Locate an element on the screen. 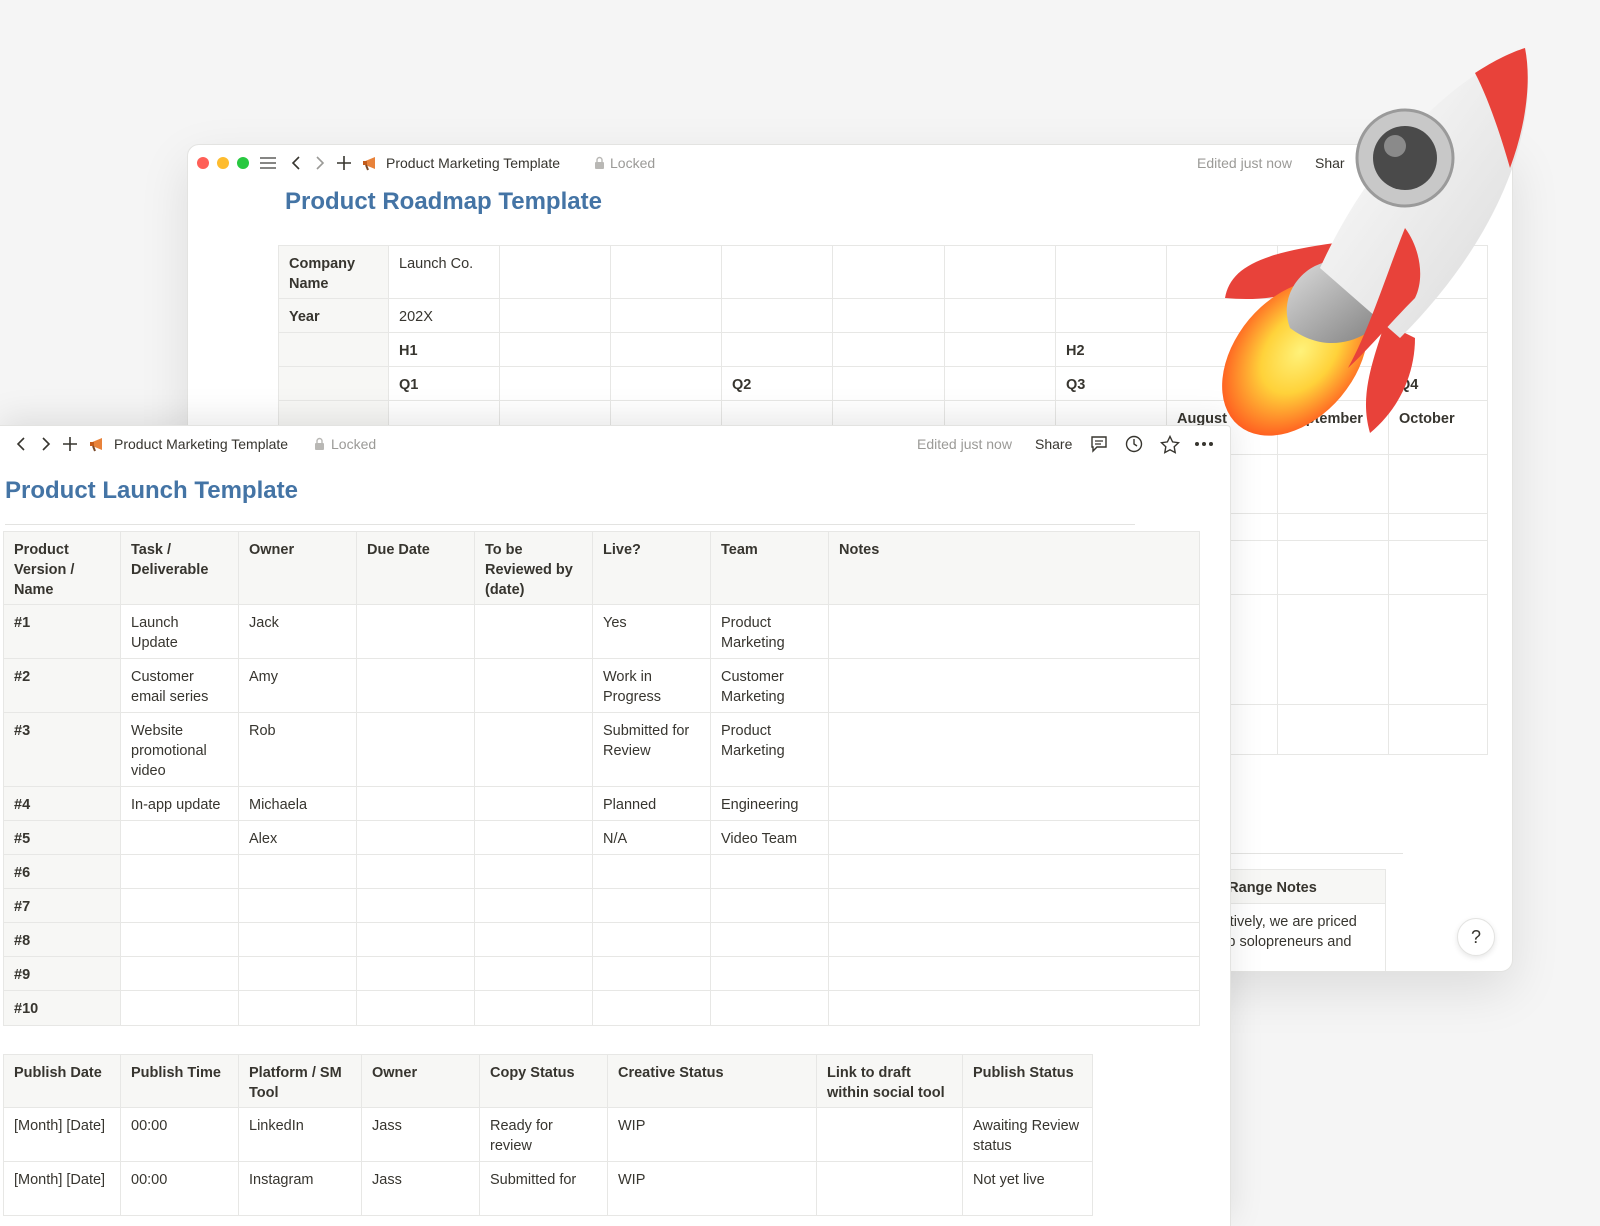 This screenshot has height=1226, width=1600. table-cell: Video Team is located at coordinates (770, 838).